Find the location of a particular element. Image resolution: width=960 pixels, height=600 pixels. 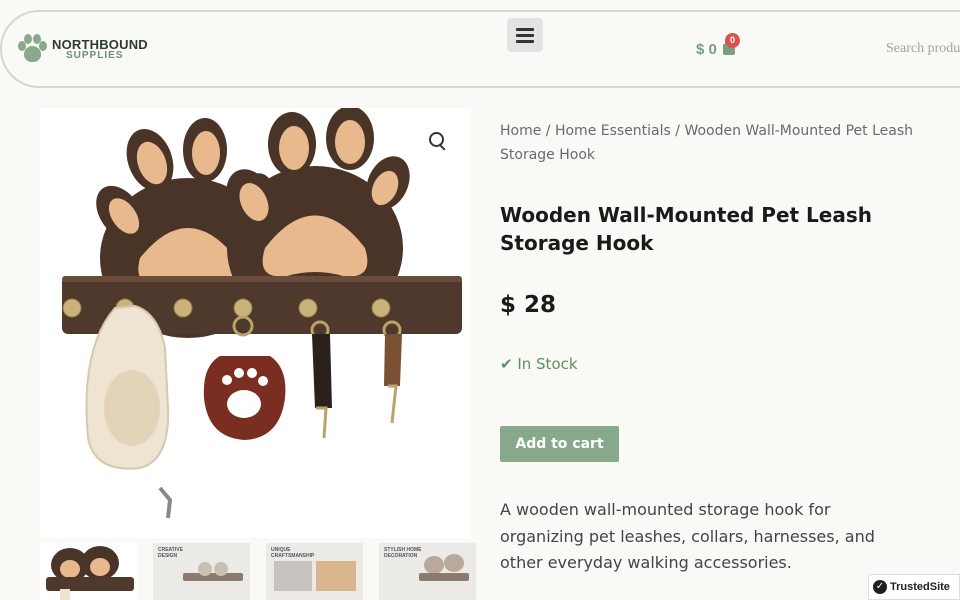

thumbnail-4: STYLISH HOME DECORATION is located at coordinates (427, 571).